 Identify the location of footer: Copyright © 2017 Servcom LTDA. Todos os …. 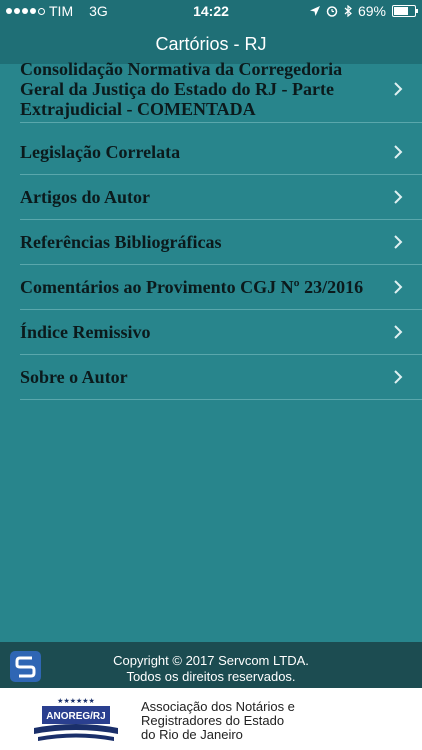
(211, 665).